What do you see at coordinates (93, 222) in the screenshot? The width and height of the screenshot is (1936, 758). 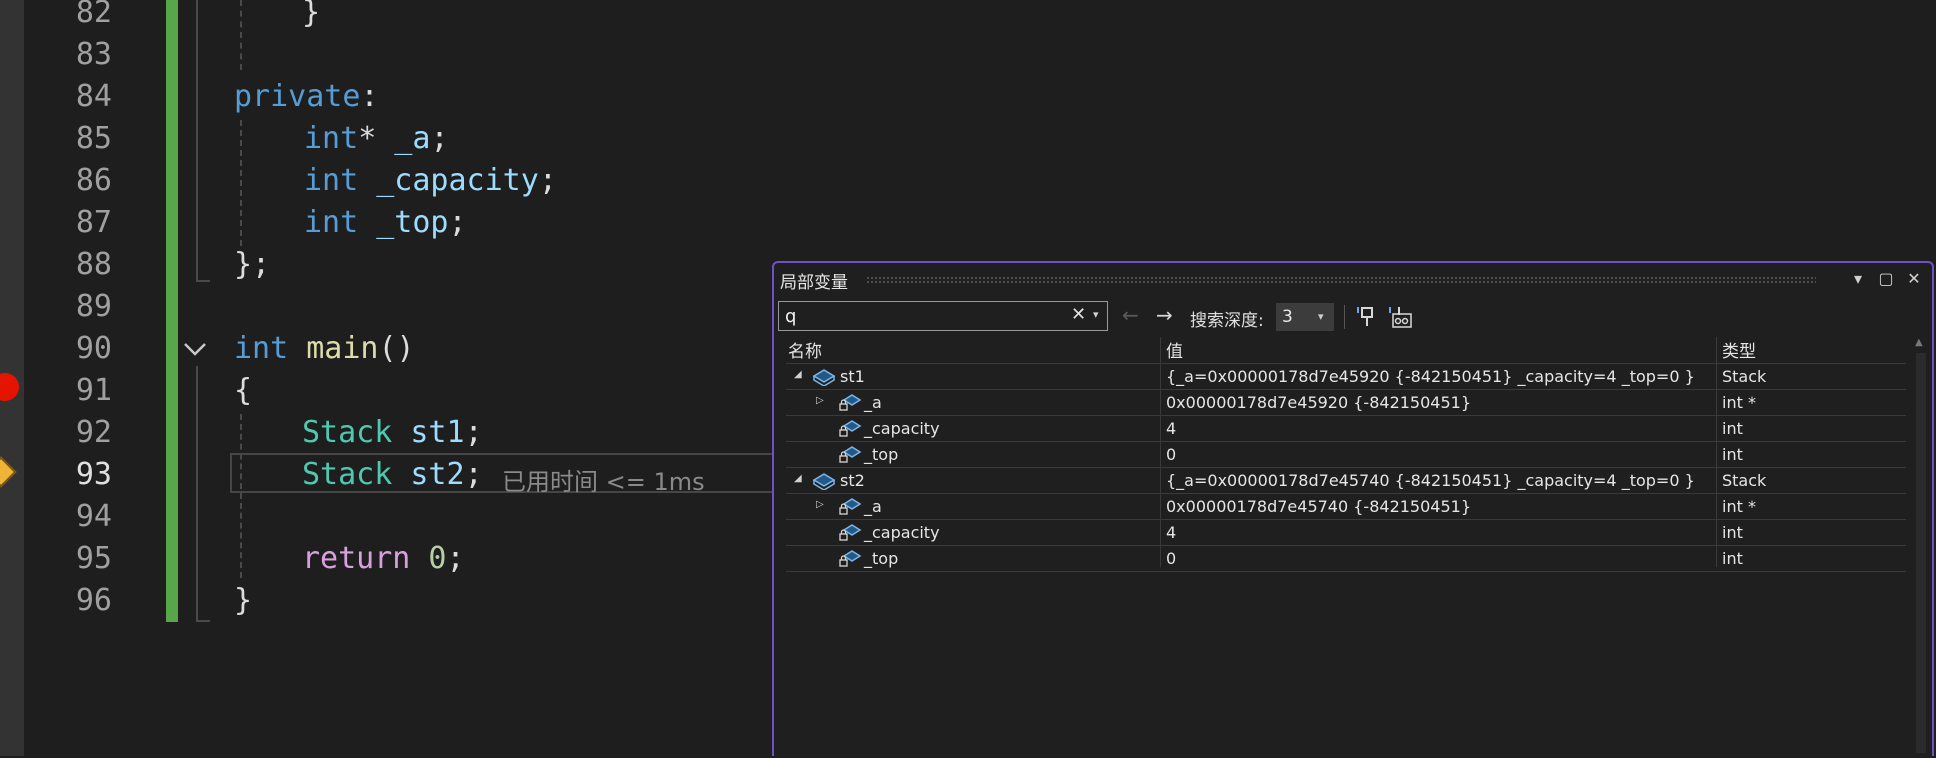 I see `line-number: 87` at bounding box center [93, 222].